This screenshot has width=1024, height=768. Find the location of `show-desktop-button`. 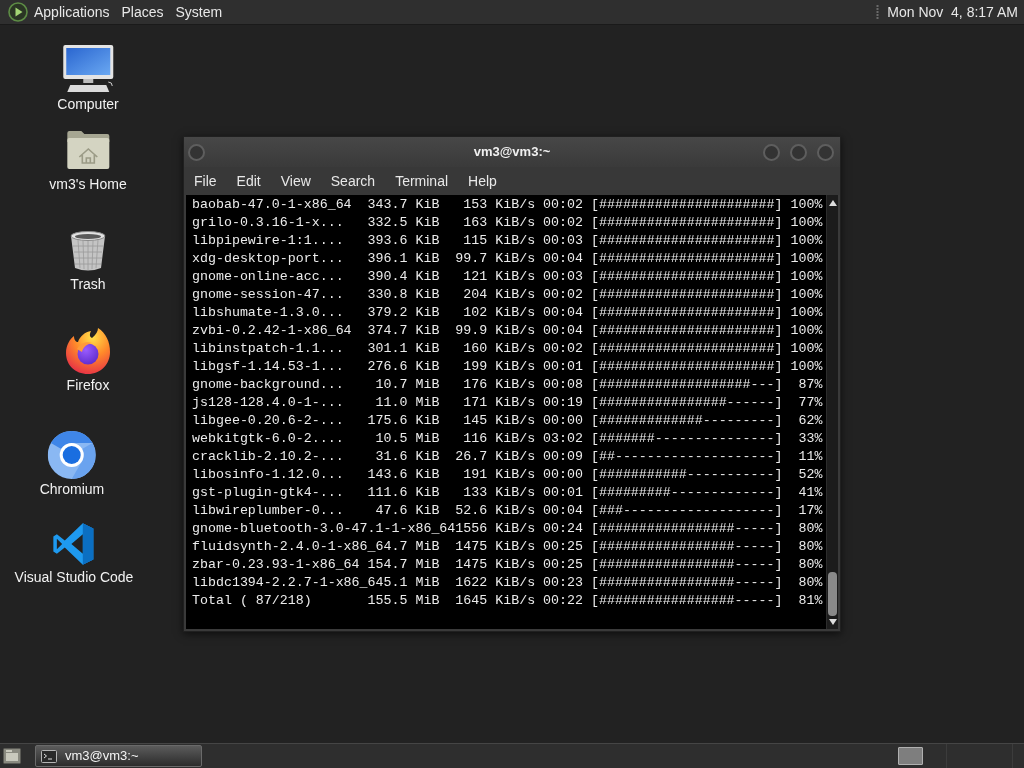

show-desktop-button is located at coordinates (12, 756).